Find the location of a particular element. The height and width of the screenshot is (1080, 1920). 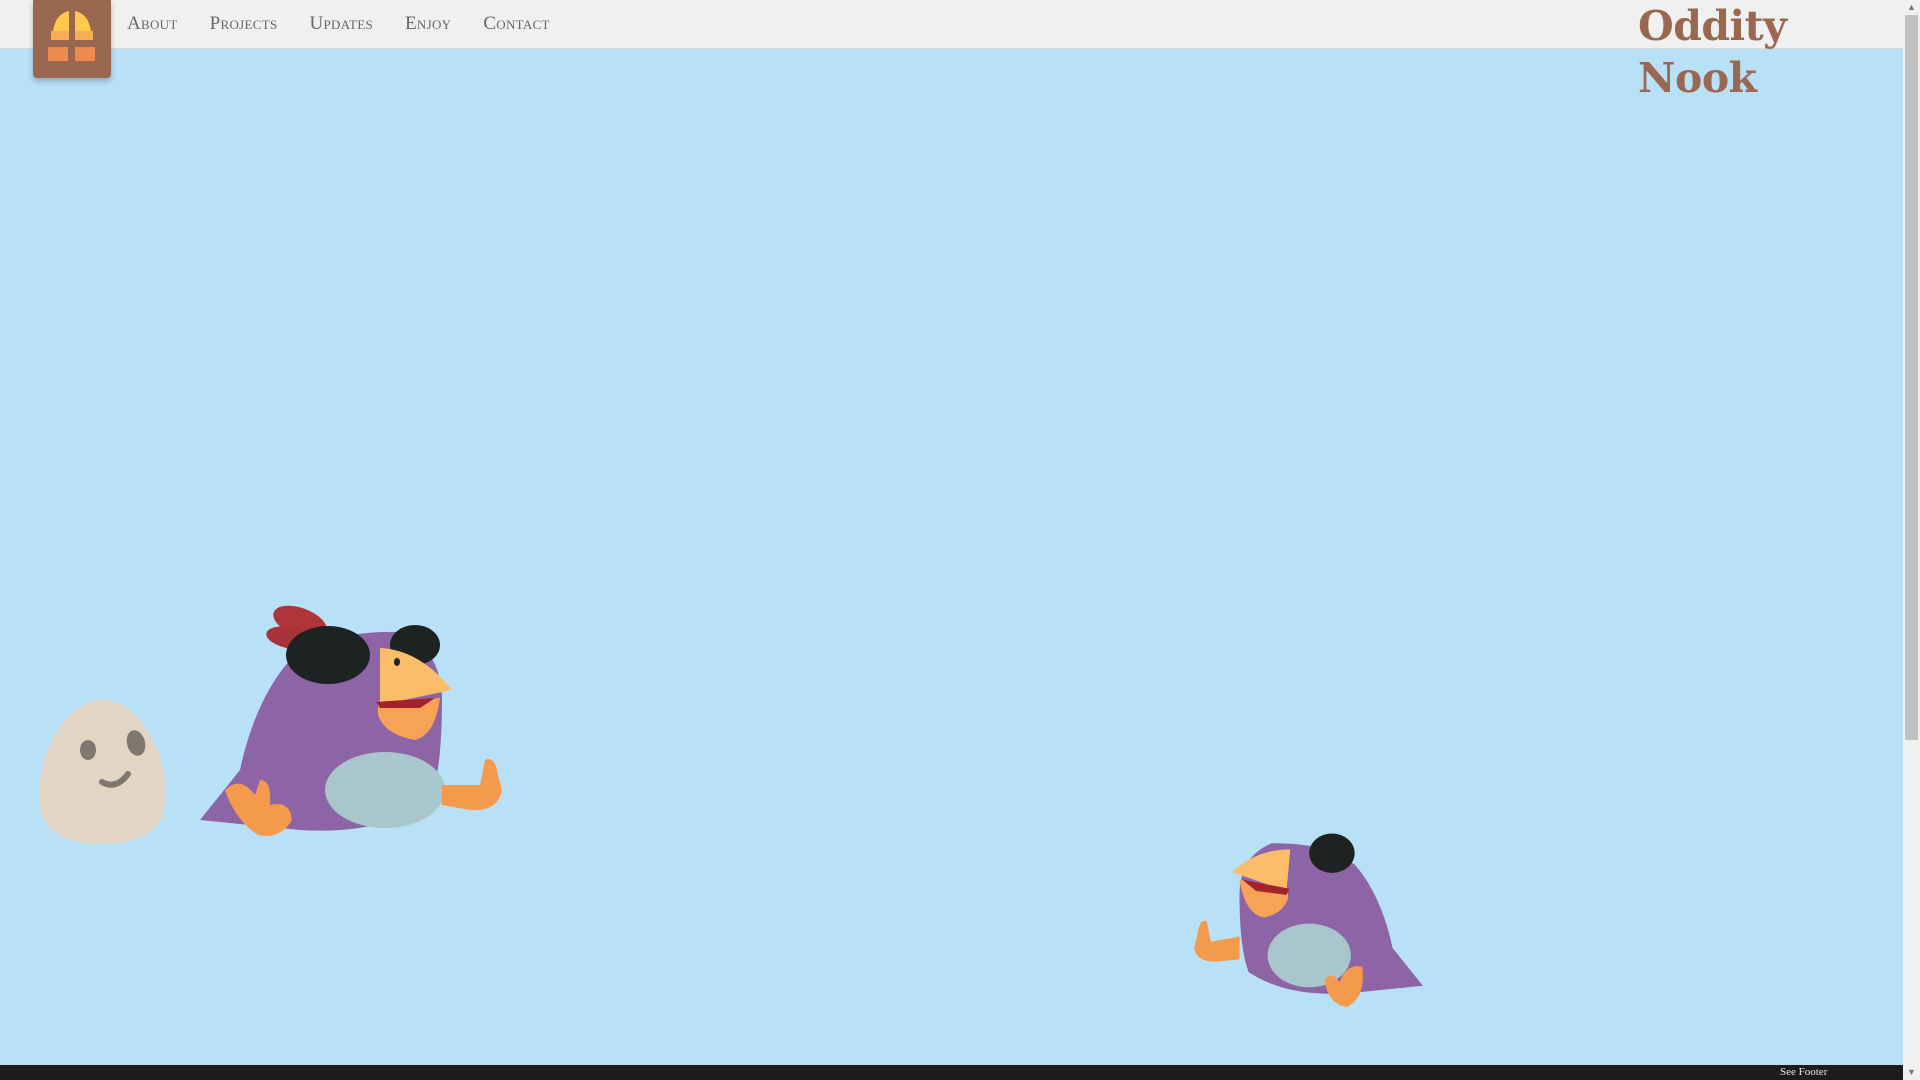

main-nav: About Projects Updates Enjoy Contact is located at coordinates (338, 24).